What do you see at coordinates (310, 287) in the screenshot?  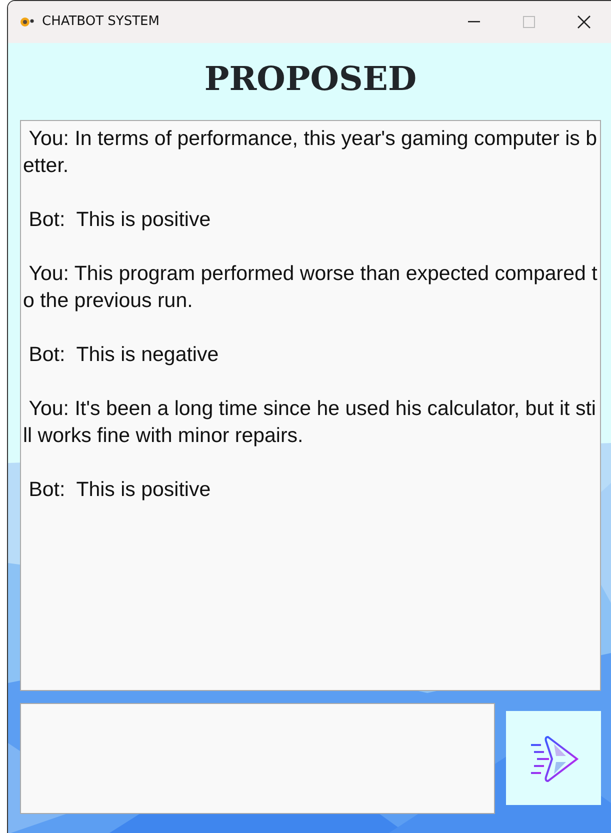 I see `chat-message: You: This program performed worse than expected compared to the previous run.` at bounding box center [310, 287].